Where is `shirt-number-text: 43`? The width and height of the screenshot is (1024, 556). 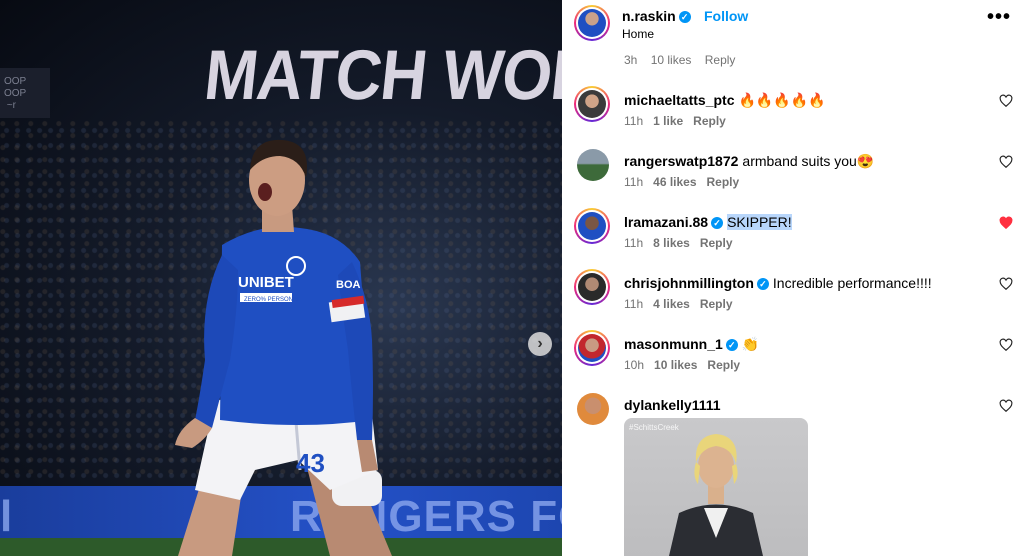 shirt-number-text: 43 is located at coordinates (310, 463).